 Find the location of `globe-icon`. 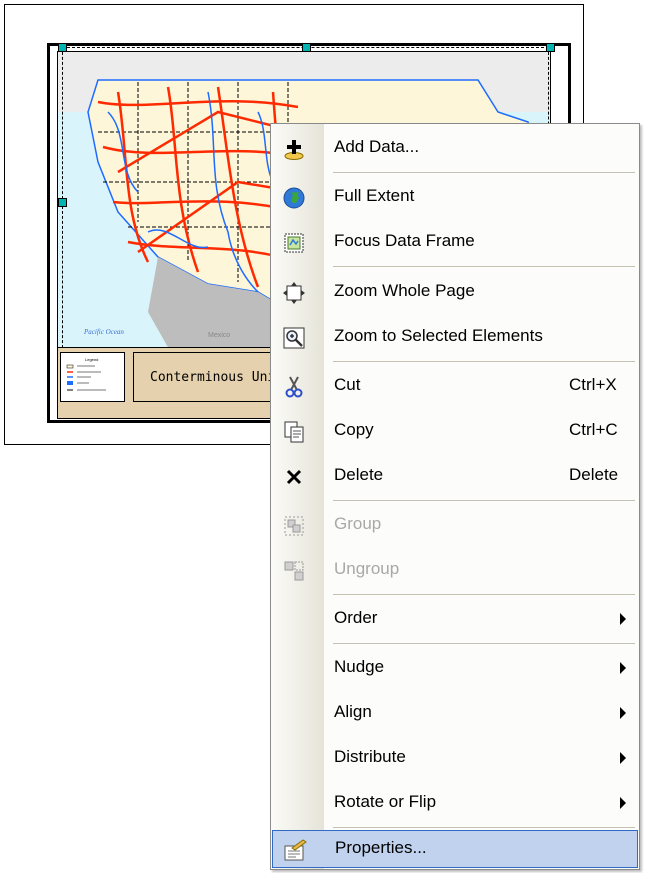

globe-icon is located at coordinates (294, 198).